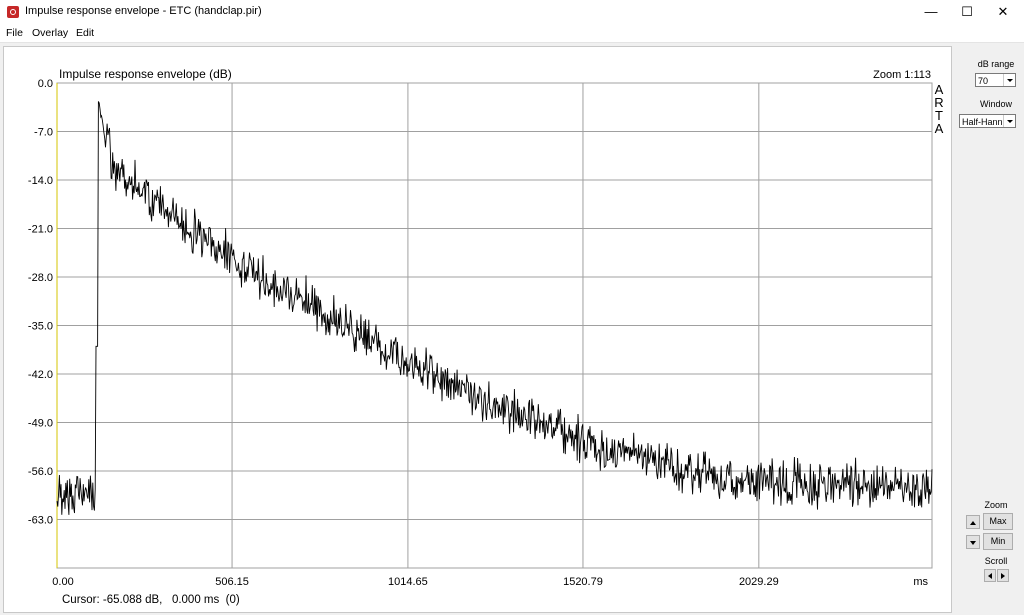 The height and width of the screenshot is (615, 1024). I want to click on y-tick-label: -7.0, so click(43, 133).